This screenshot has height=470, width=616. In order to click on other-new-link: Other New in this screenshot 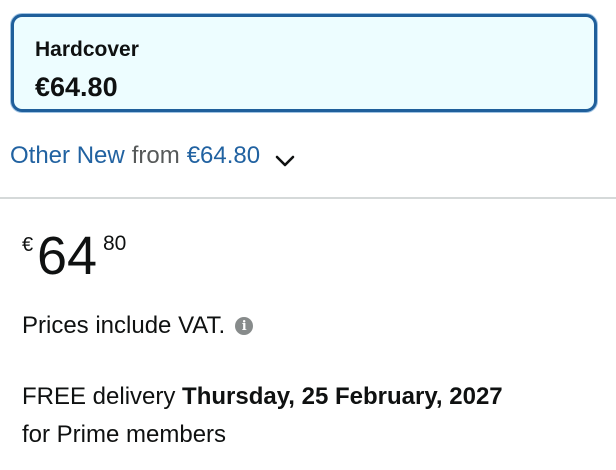, I will do `click(67, 156)`.